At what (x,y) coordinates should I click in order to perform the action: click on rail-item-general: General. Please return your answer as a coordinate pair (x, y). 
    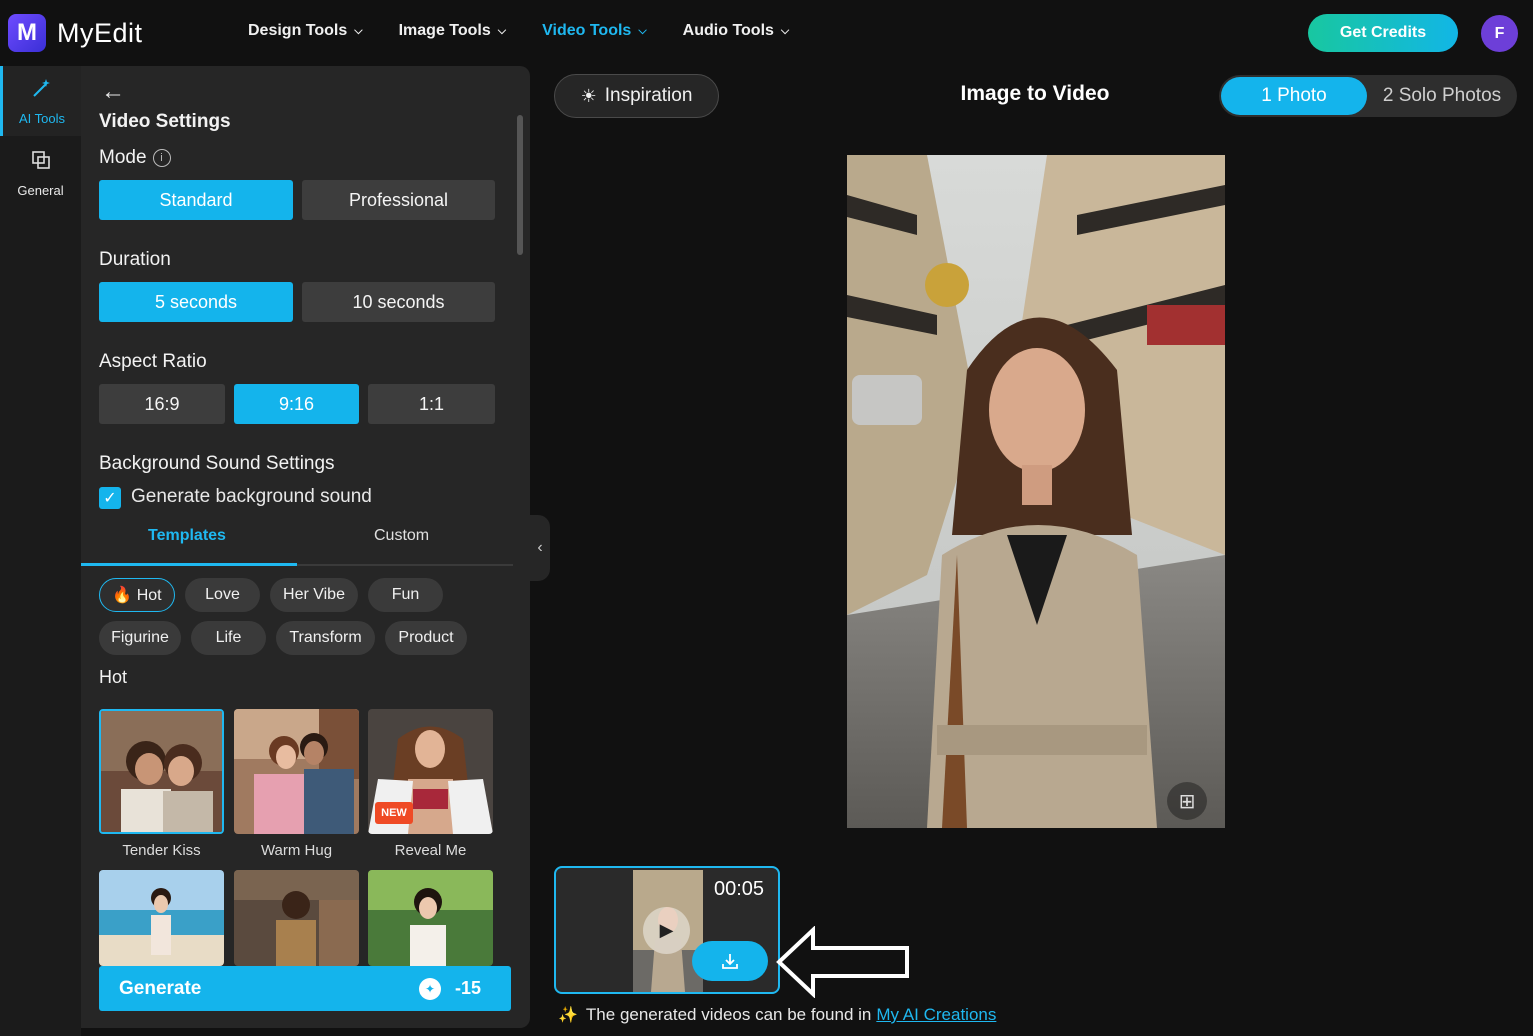
    Looking at the image, I should click on (40, 173).